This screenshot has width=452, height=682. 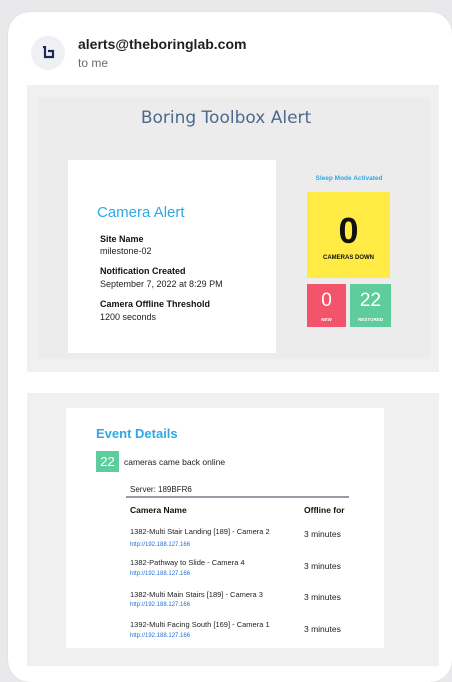 I want to click on new-tile: 0 NEW, so click(x=326, y=305).